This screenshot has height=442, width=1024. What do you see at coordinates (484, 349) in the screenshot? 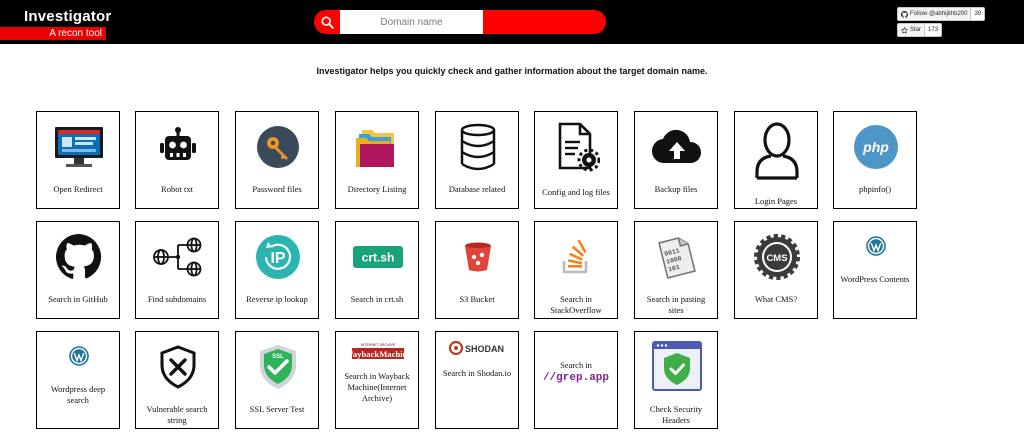
I see `svg-text: SHODAN` at bounding box center [484, 349].